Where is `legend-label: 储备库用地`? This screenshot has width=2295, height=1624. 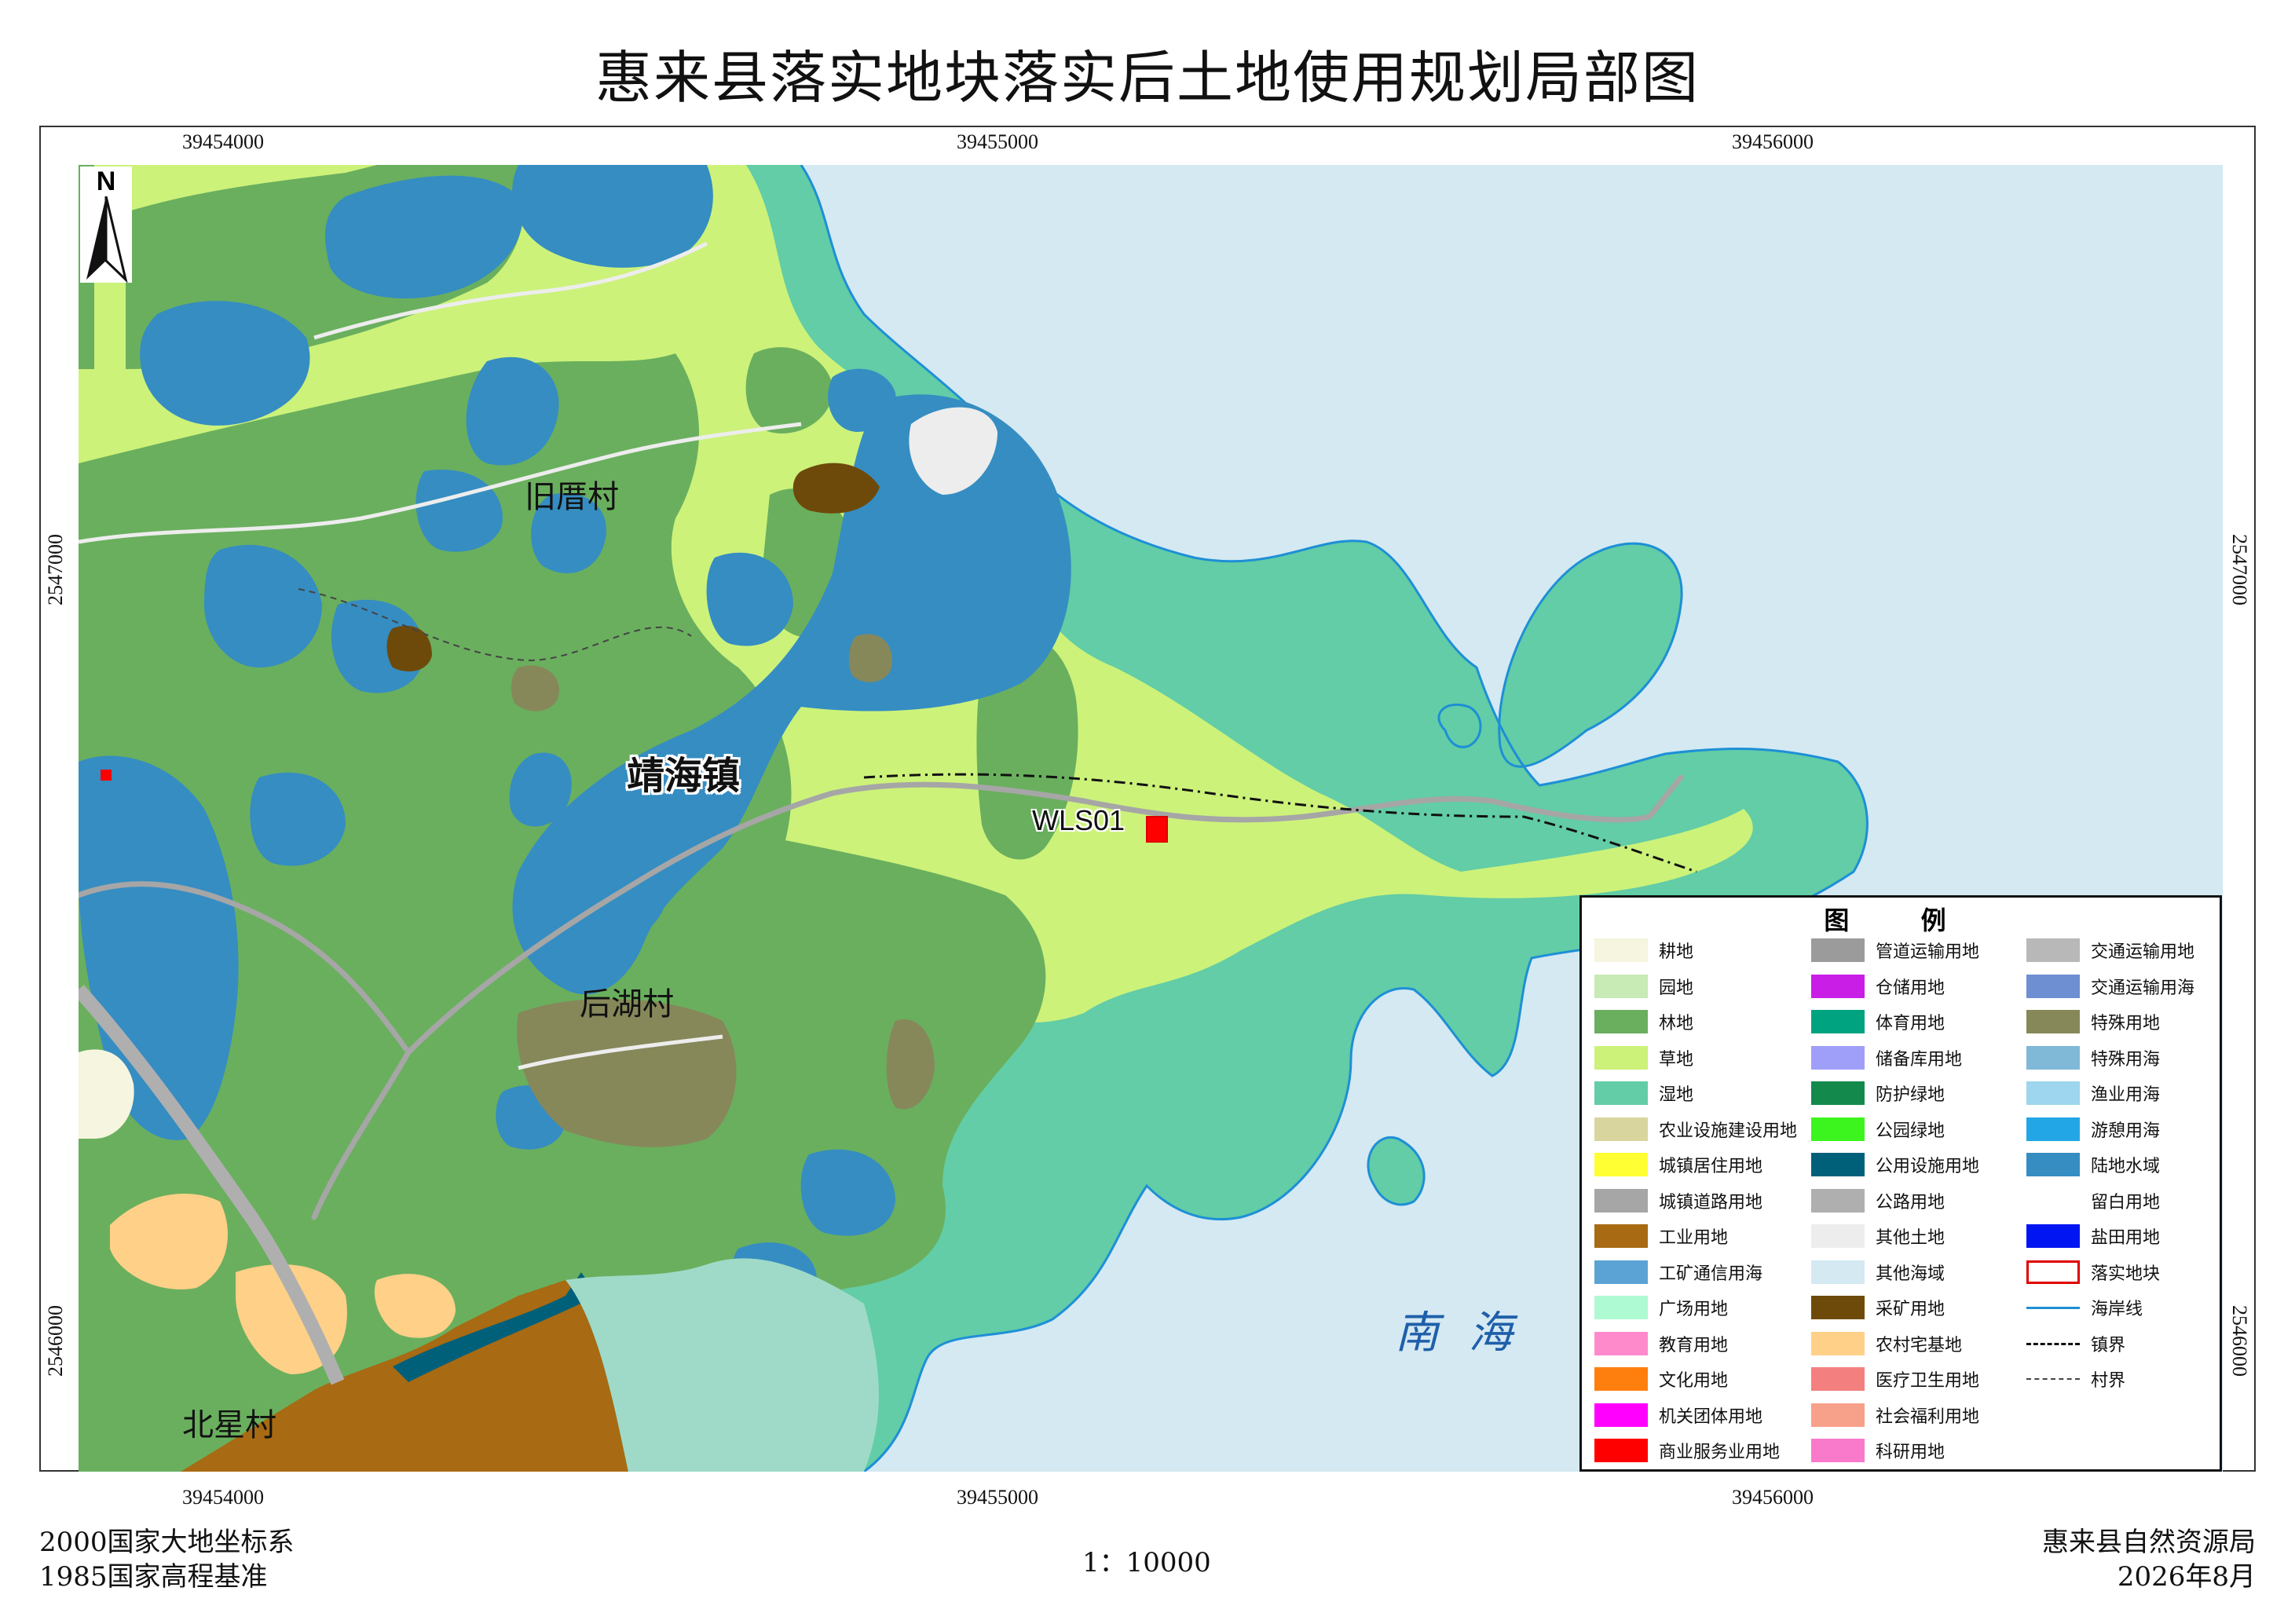 legend-label: 储备库用地 is located at coordinates (1919, 1059).